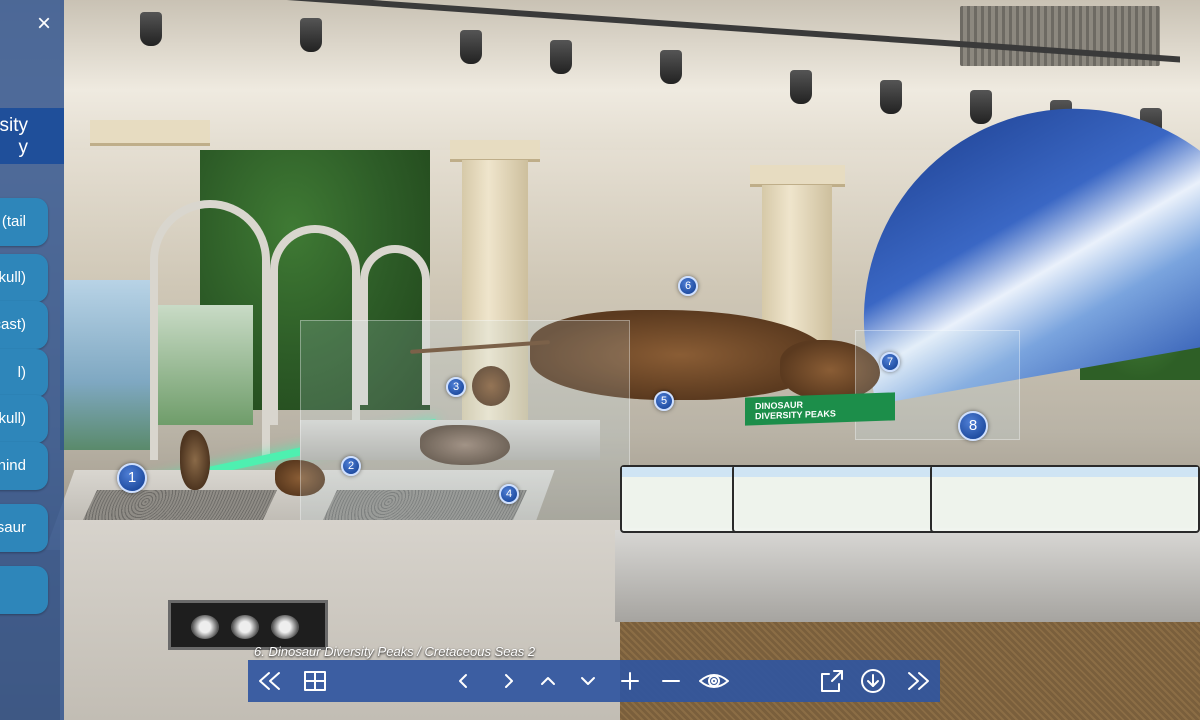 This screenshot has height=720, width=1200. I want to click on arrow-down-circle-icon, so click(873, 681).